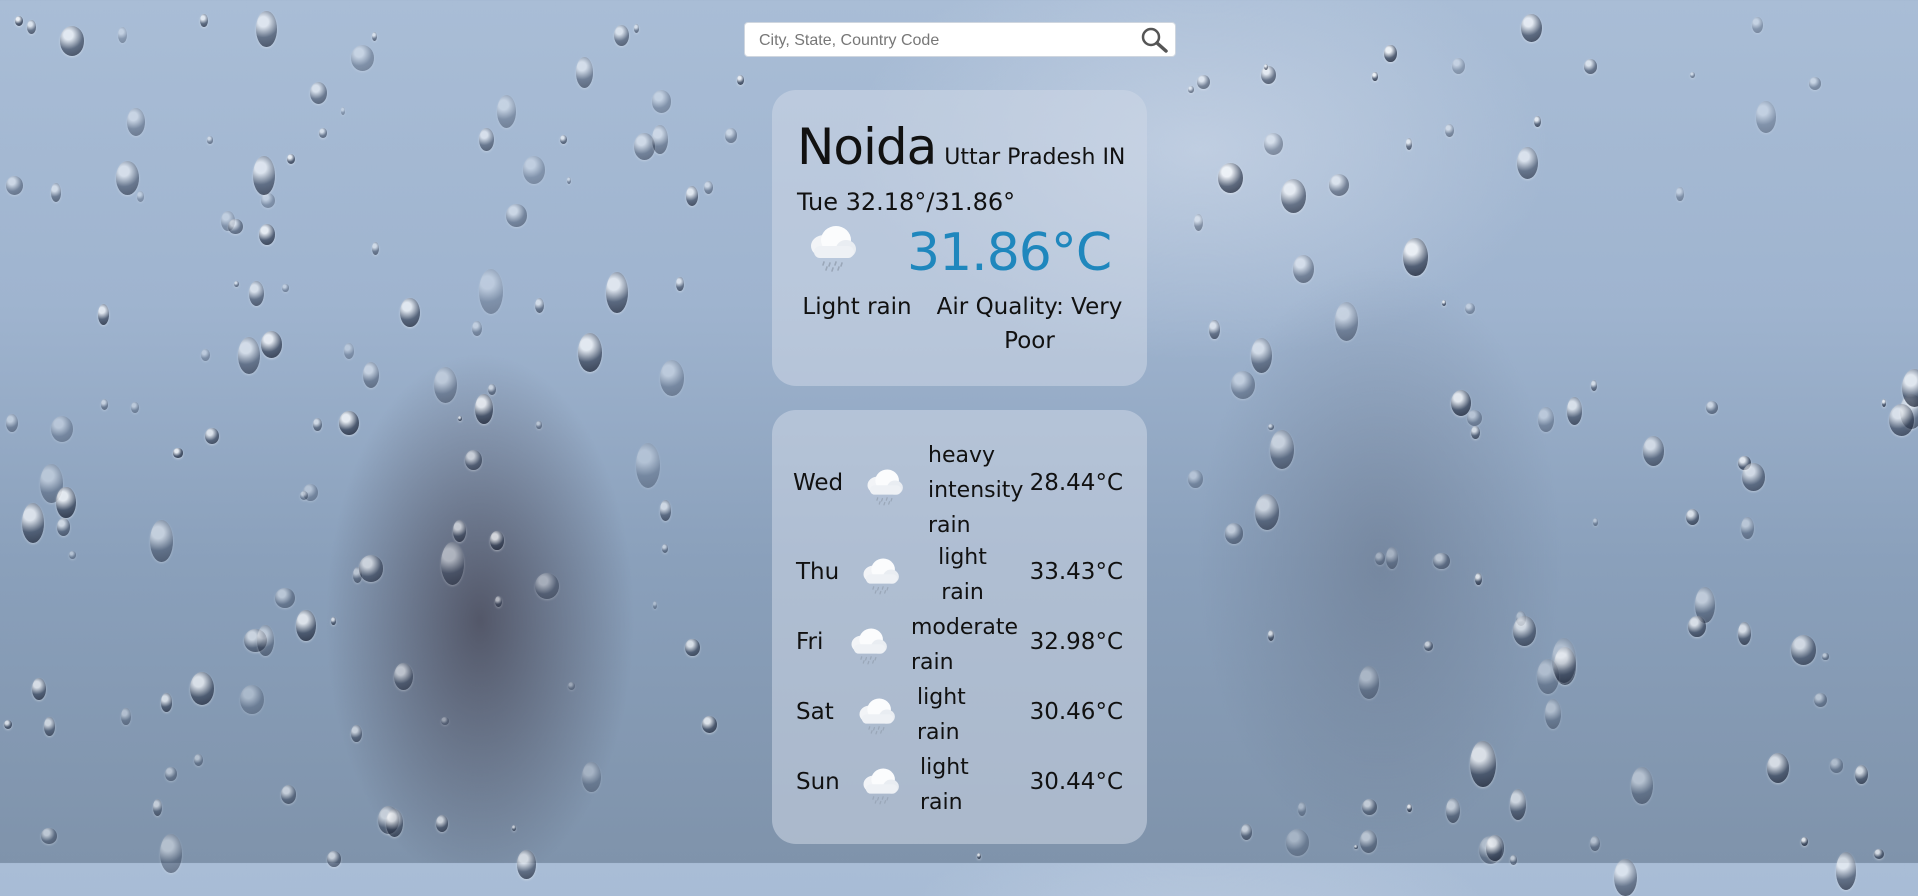 This screenshot has height=896, width=1918. I want to click on forecast-temp: 30.44°C, so click(1076, 782).